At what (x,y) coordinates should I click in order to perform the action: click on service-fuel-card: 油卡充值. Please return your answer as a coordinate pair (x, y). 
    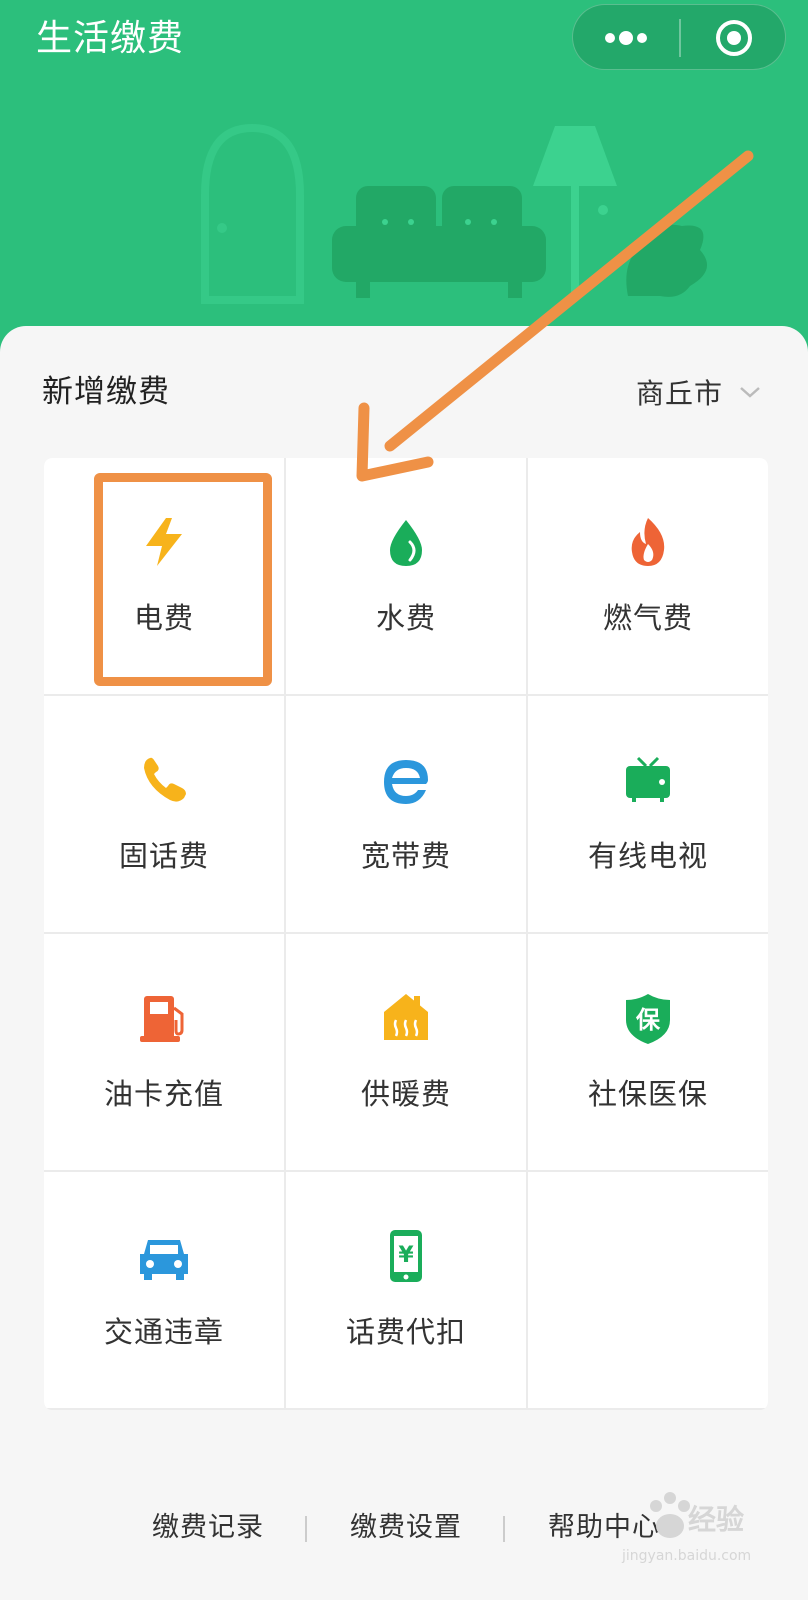
    Looking at the image, I should click on (164, 1052).